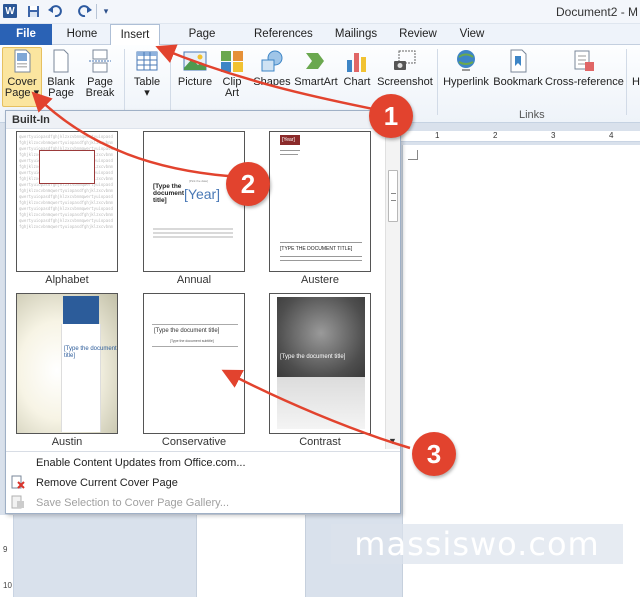  I want to click on picture-button: Picture, so click(195, 77).